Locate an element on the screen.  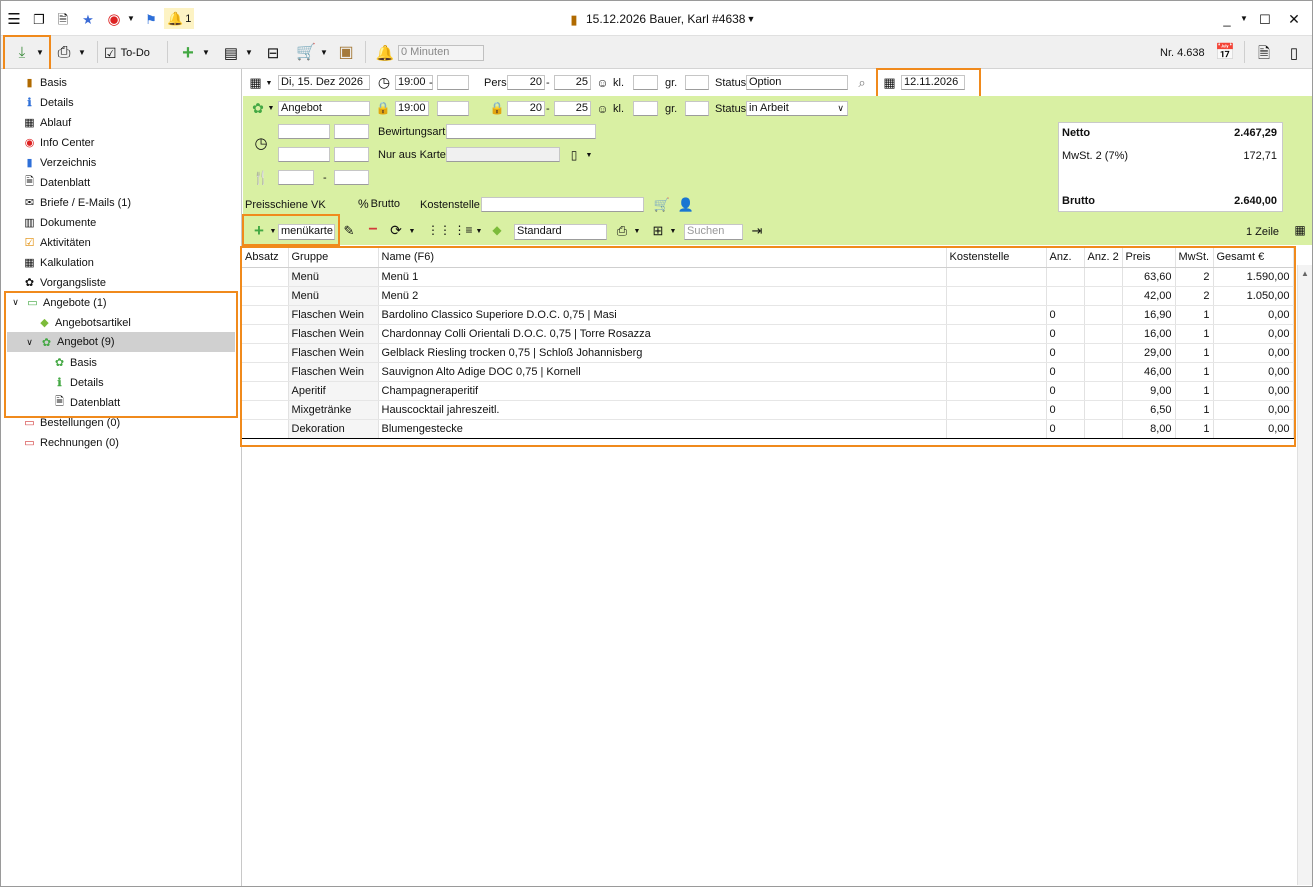
sidebar-item-datenblatt: 🗎 Datenblatt is located at coordinates (56, 182).